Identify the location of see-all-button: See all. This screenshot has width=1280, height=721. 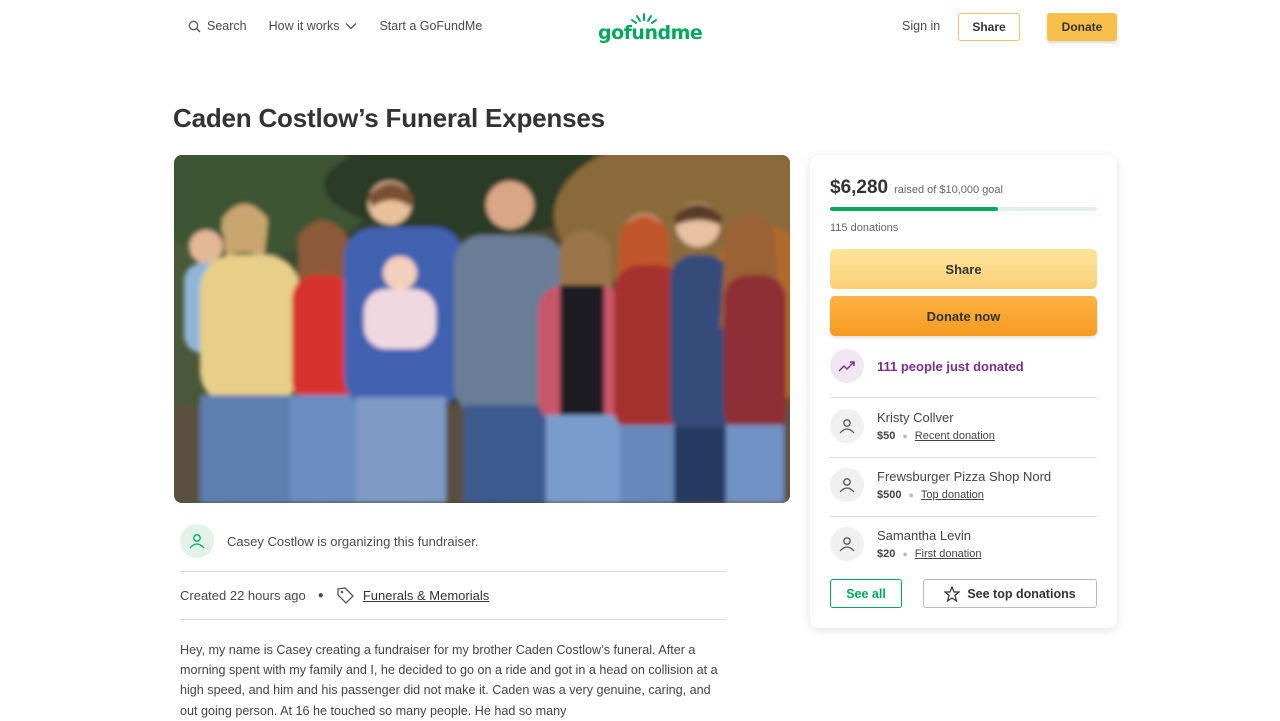
(866, 593).